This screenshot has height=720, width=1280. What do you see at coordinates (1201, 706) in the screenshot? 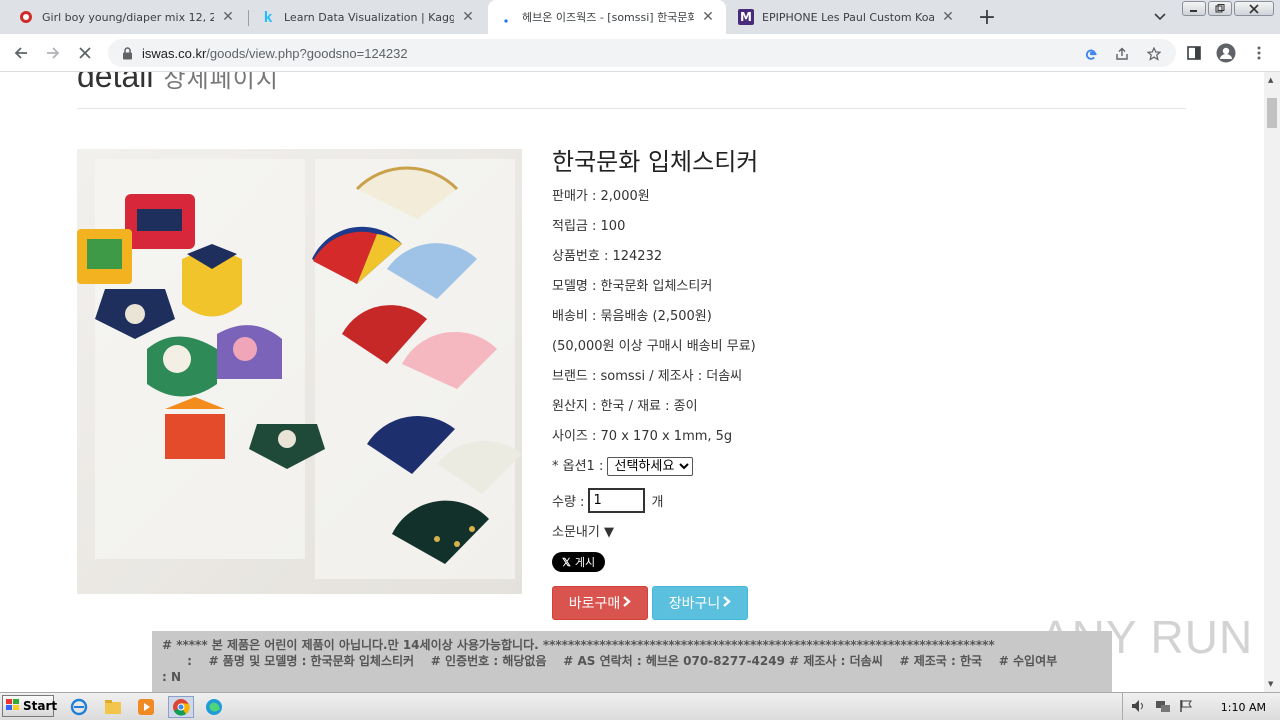
I see `system-tray: 1:10 AM` at bounding box center [1201, 706].